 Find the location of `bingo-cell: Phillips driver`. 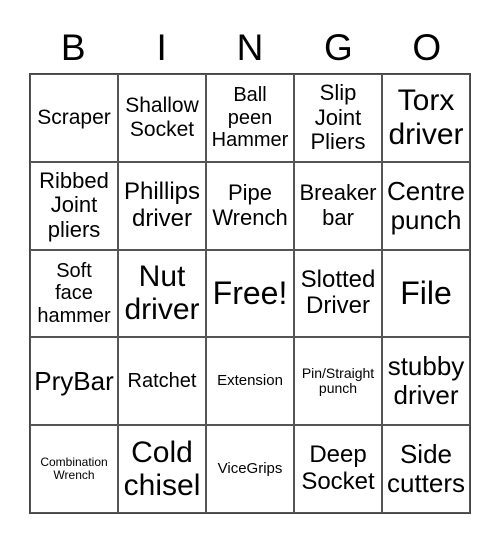

bingo-cell: Phillips driver is located at coordinates (162, 205).